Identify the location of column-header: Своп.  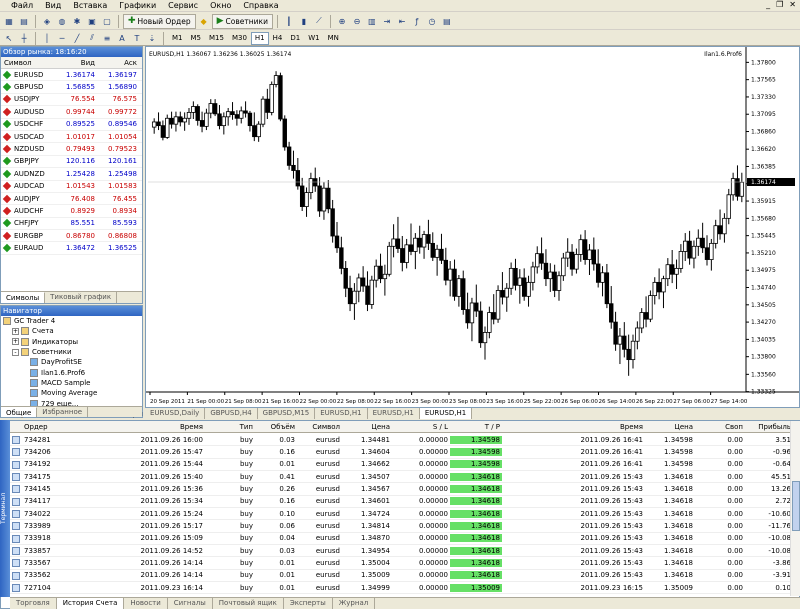
(720, 427).